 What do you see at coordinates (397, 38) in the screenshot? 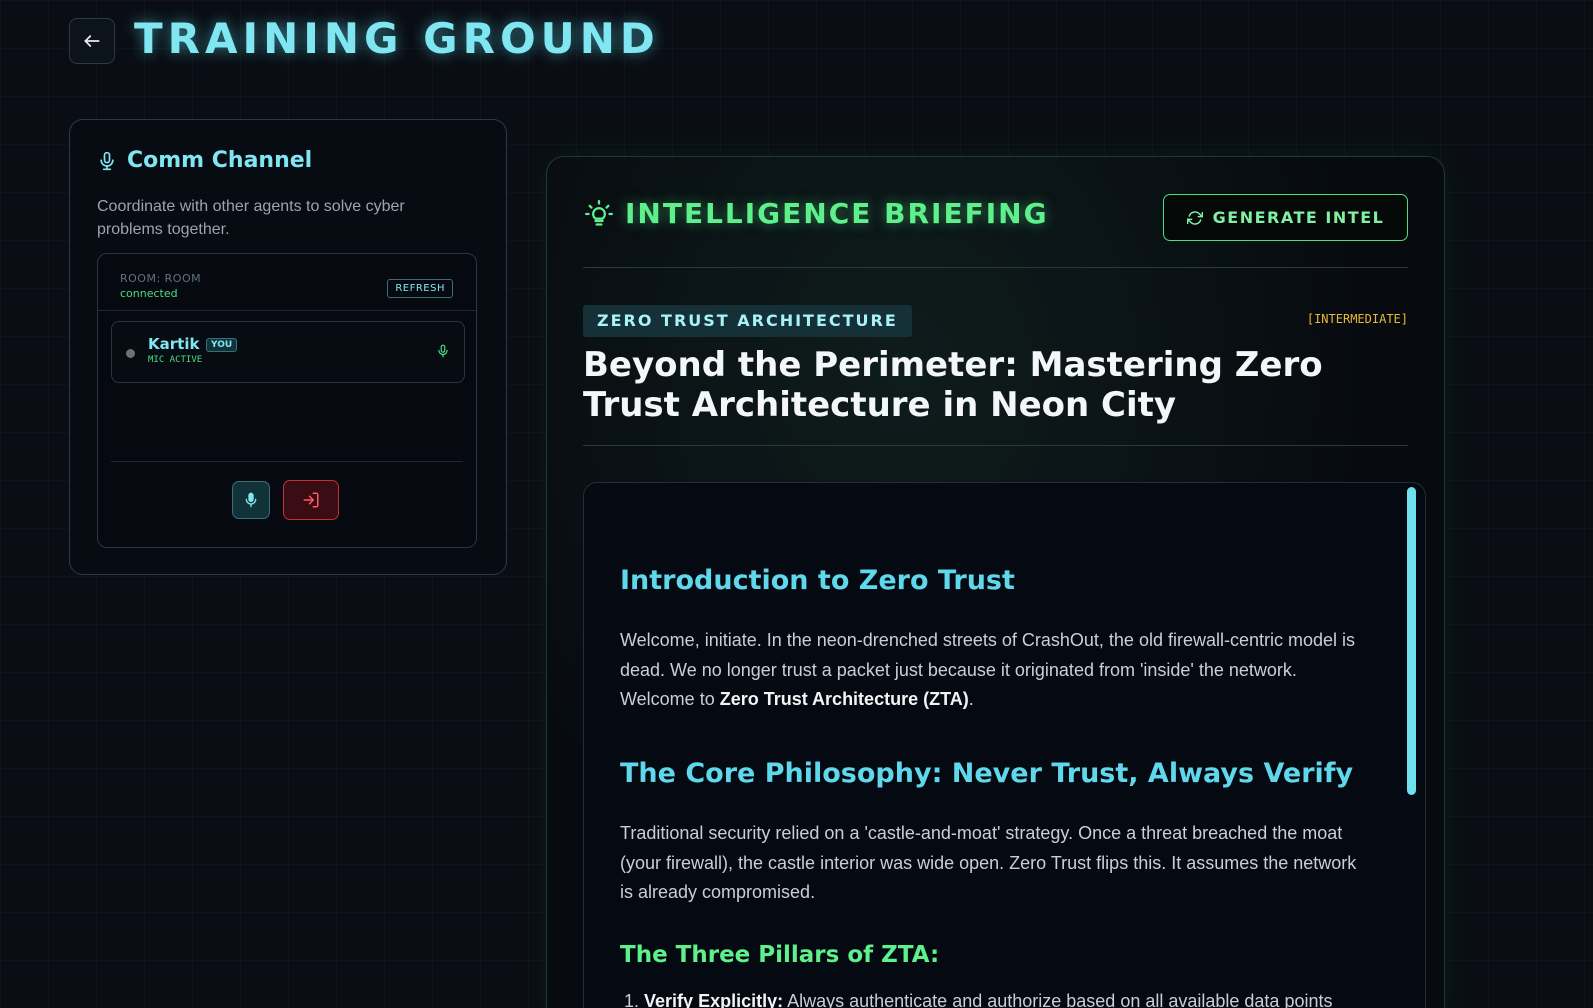
I see `page-title: TRAINING GROUND` at bounding box center [397, 38].